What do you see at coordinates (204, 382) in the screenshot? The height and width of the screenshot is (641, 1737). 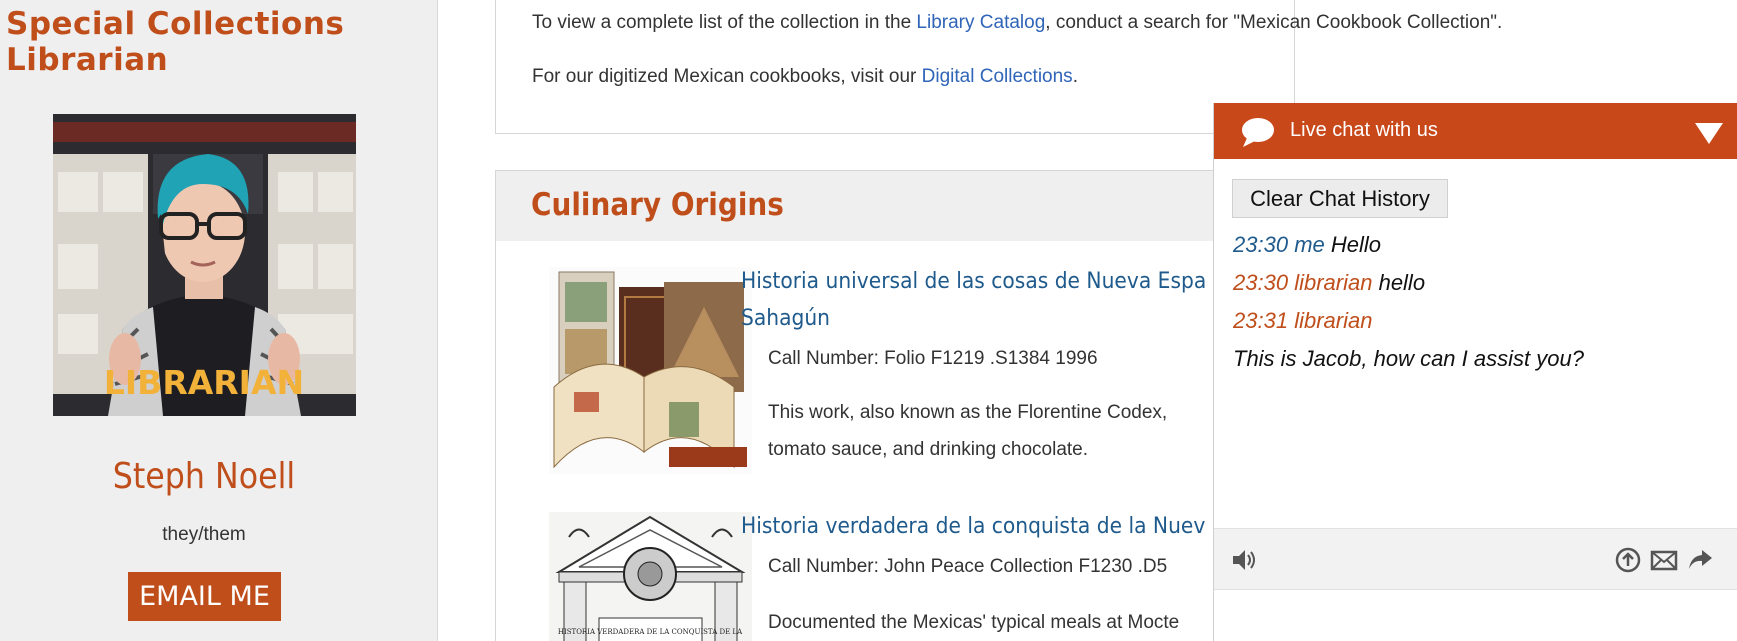 I see `svg-text: LIBRARIAN` at bounding box center [204, 382].